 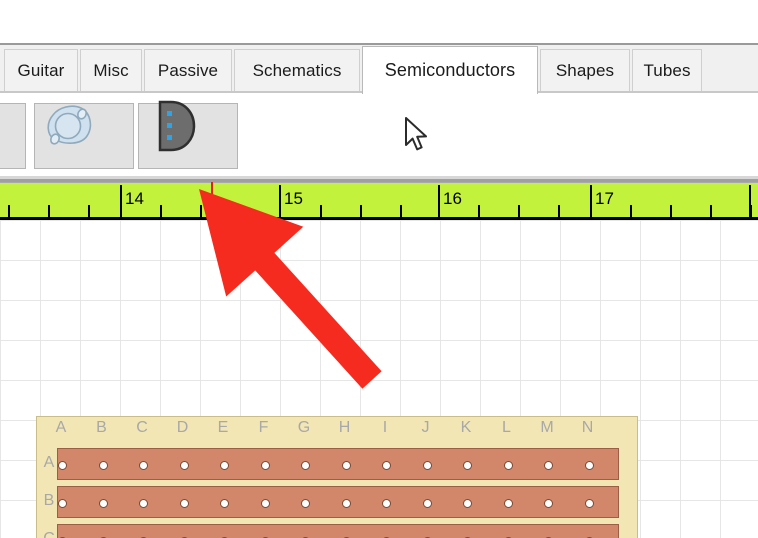 What do you see at coordinates (547, 427) in the screenshot?
I see `breadboard-column-header: M` at bounding box center [547, 427].